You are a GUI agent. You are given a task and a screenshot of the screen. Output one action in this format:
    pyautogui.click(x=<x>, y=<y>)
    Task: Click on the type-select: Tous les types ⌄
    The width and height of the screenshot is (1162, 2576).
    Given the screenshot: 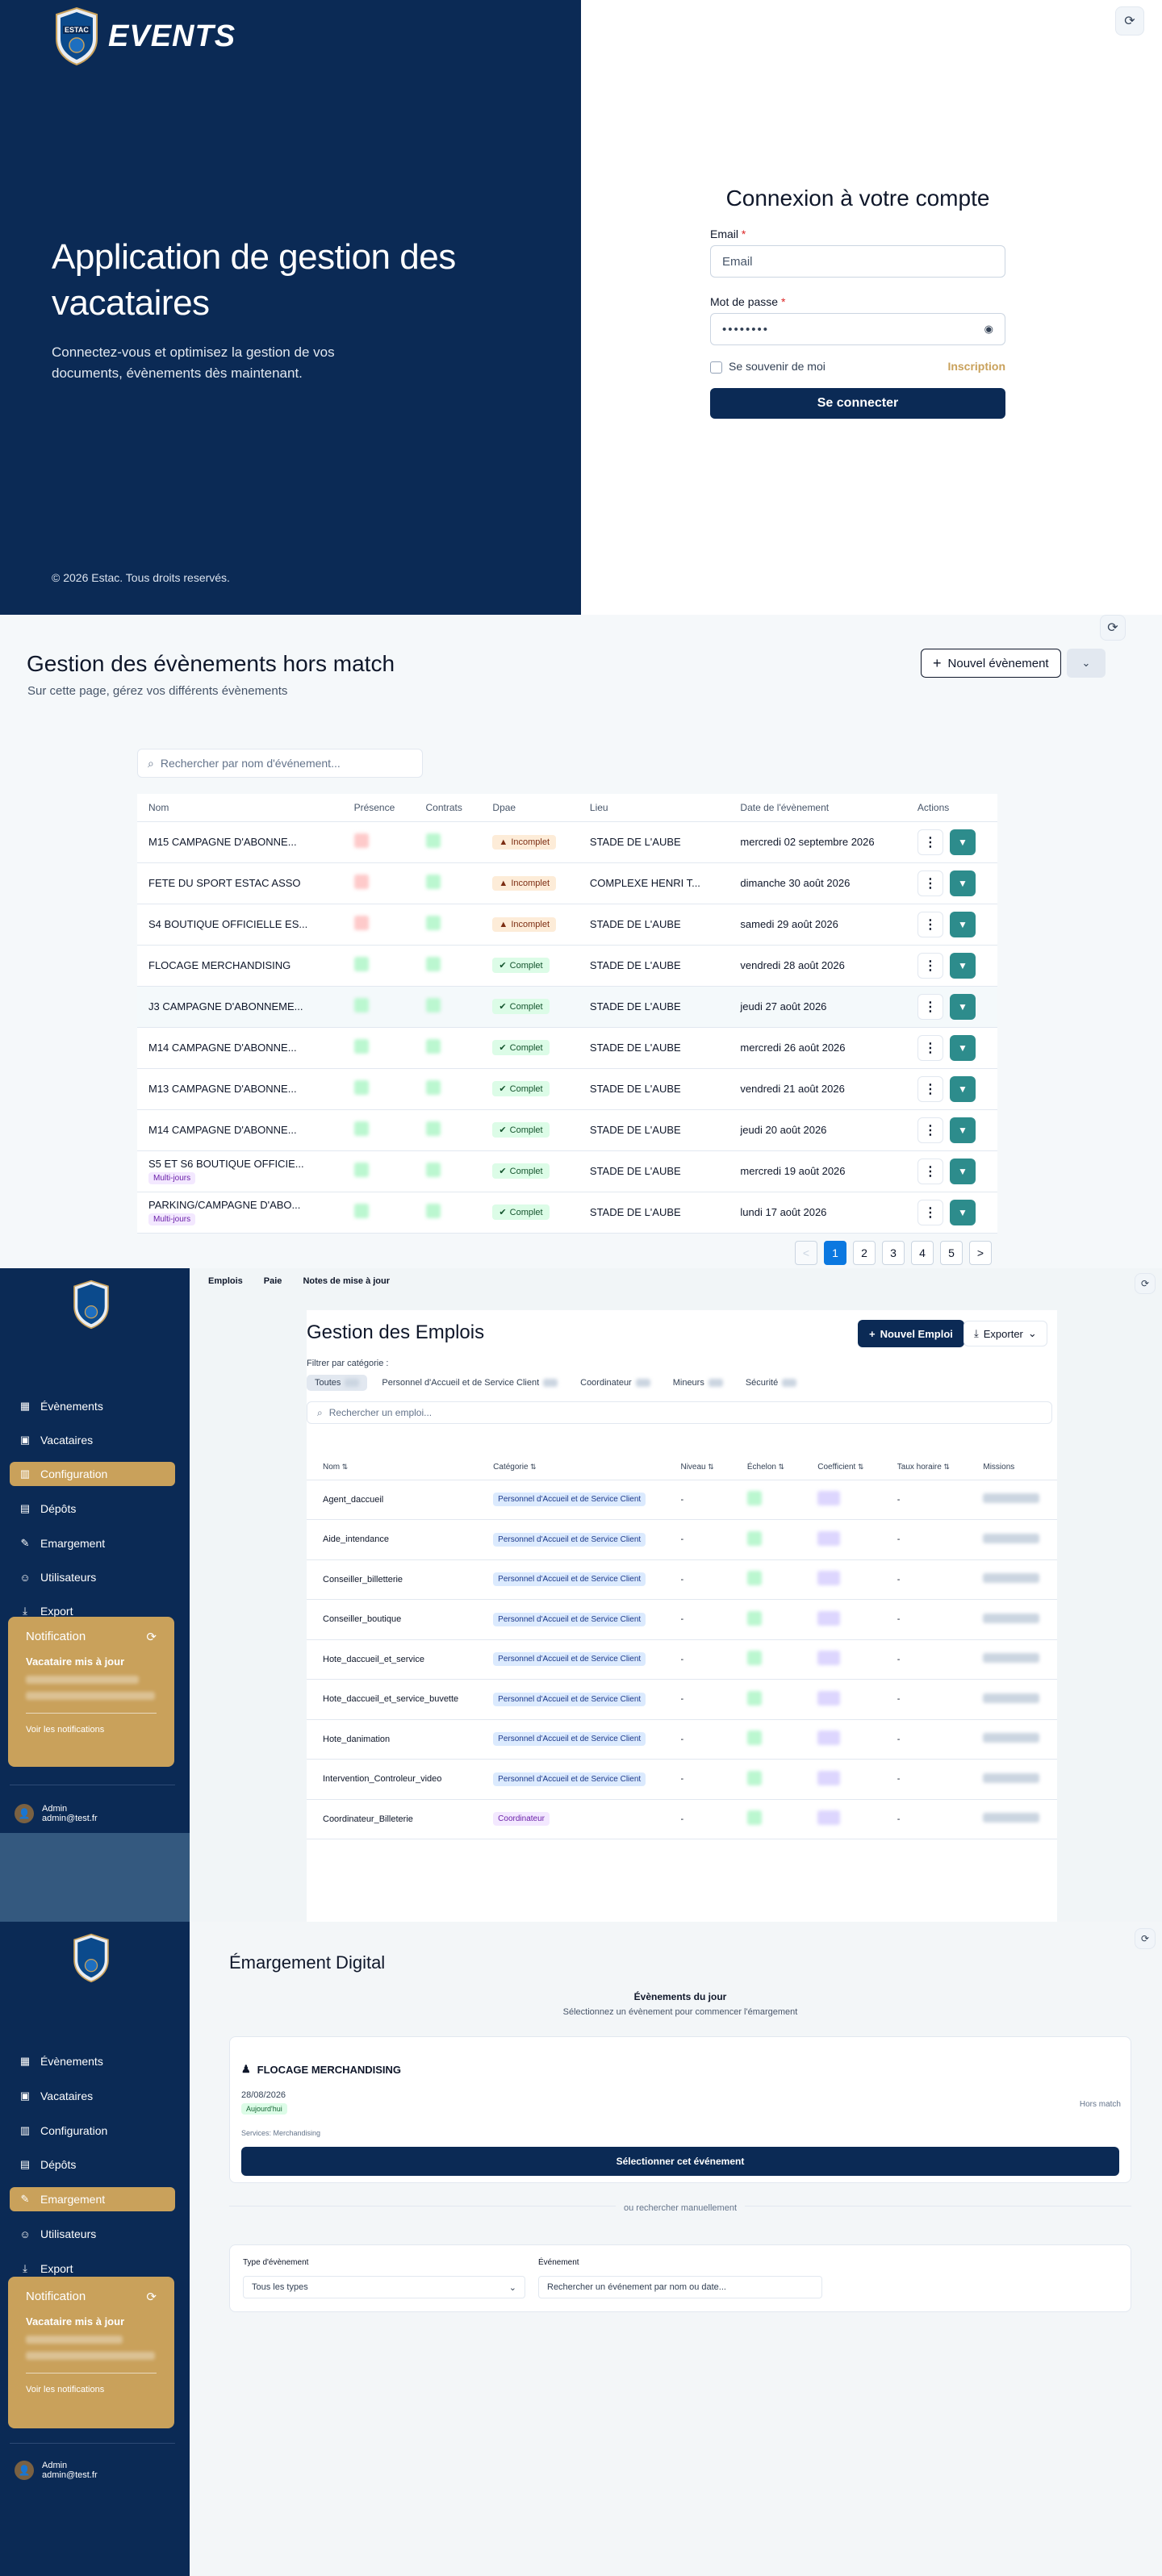 What is the action you would take?
    pyautogui.click(x=384, y=2287)
    